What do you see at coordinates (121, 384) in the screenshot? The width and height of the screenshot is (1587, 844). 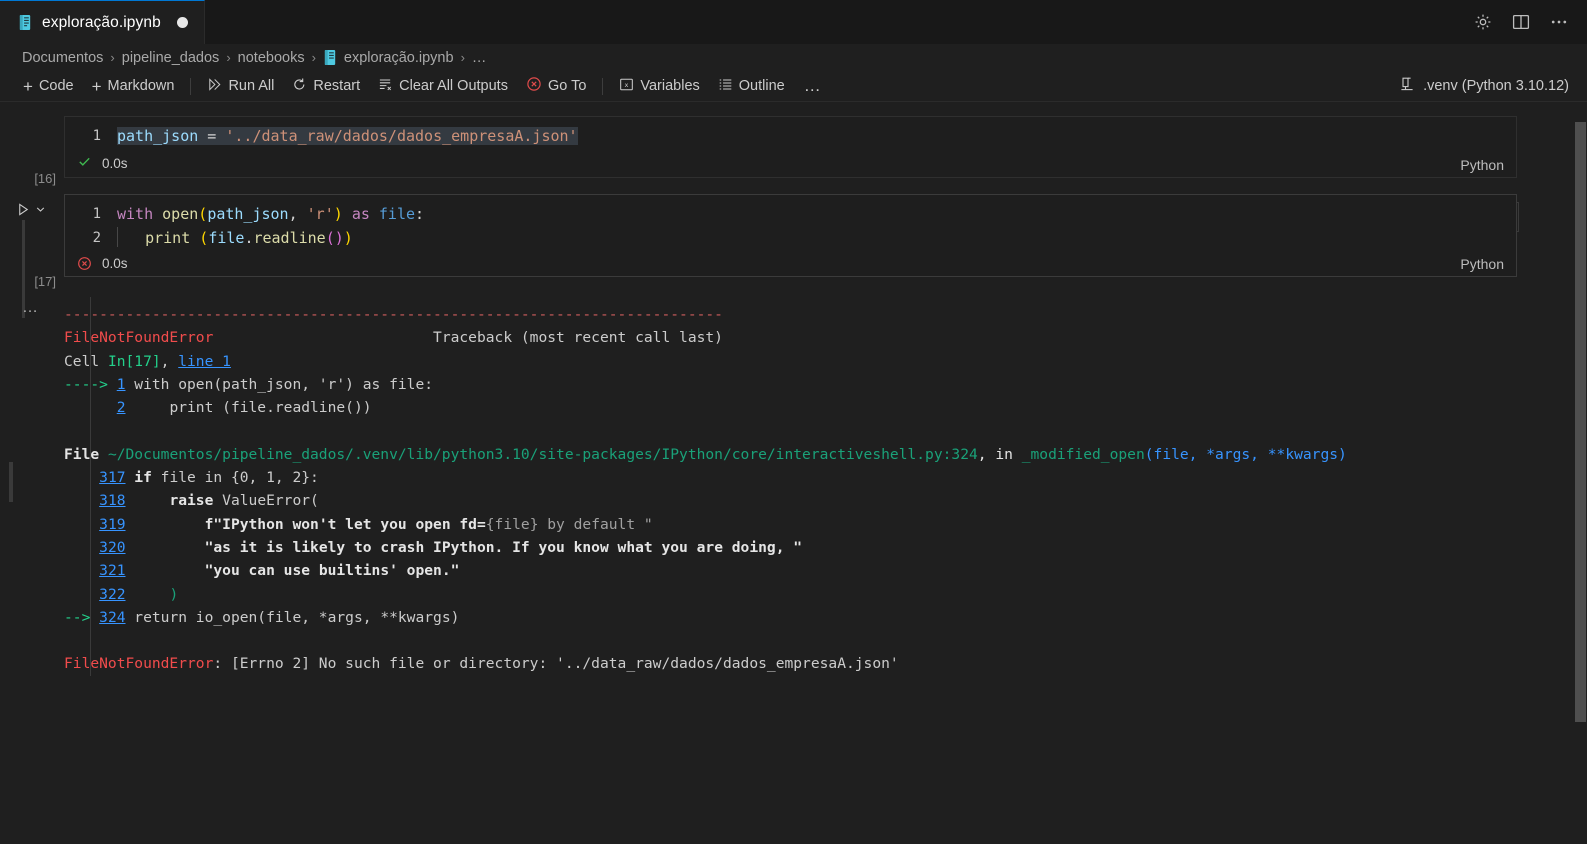 I see `traceback-link: 1` at bounding box center [121, 384].